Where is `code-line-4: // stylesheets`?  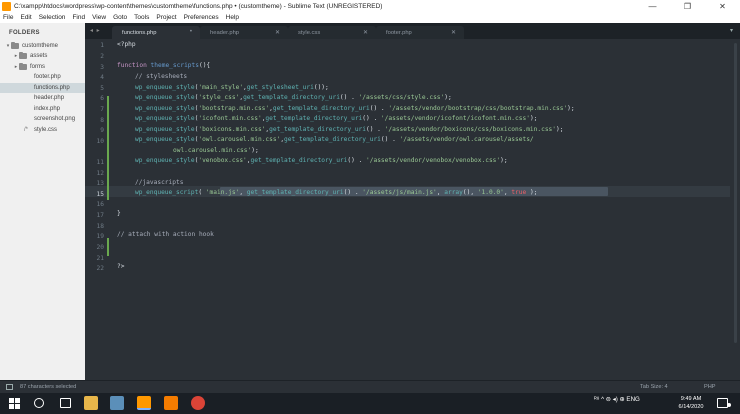 code-line-4: // stylesheets is located at coordinates (161, 76).